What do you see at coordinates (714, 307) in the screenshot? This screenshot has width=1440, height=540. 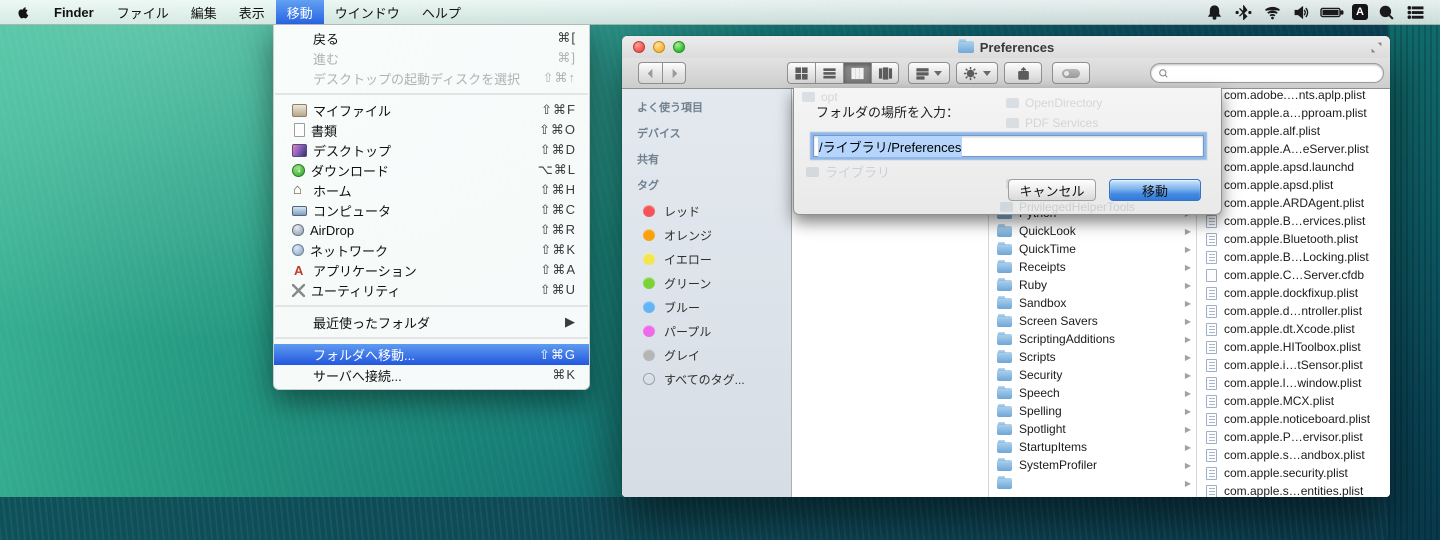 I see `sidebar-tag-item: ブルー` at bounding box center [714, 307].